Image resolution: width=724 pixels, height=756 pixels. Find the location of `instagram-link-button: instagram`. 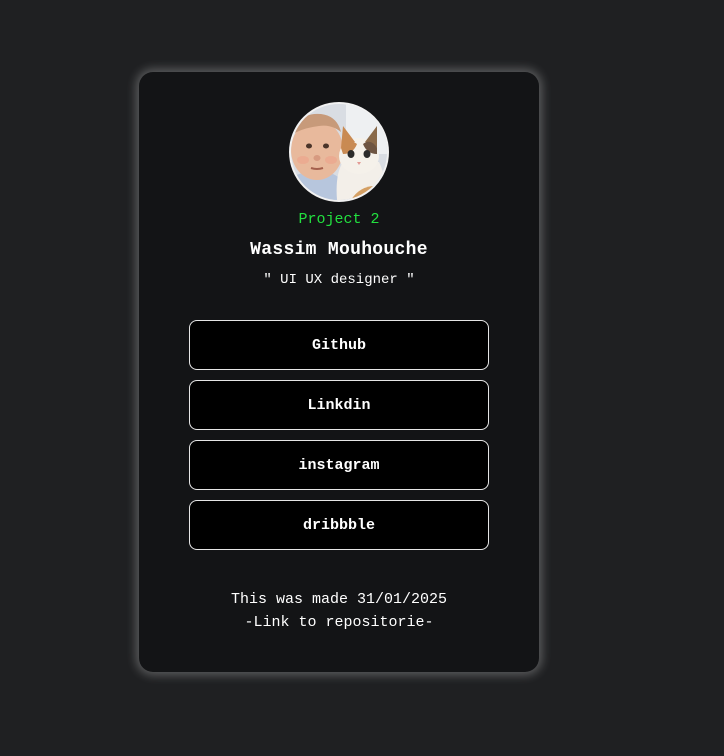

instagram-link-button: instagram is located at coordinates (339, 465).